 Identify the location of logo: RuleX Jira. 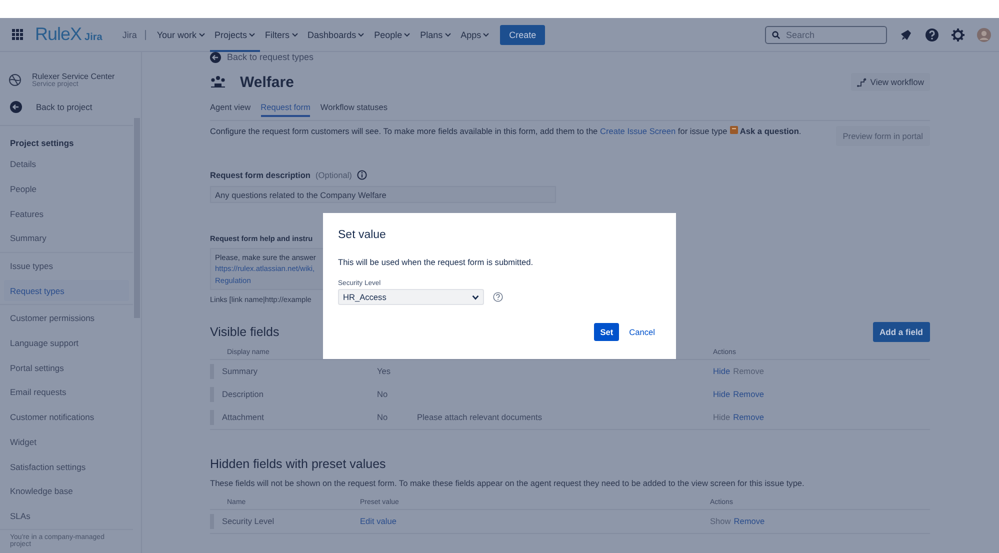
(68, 34).